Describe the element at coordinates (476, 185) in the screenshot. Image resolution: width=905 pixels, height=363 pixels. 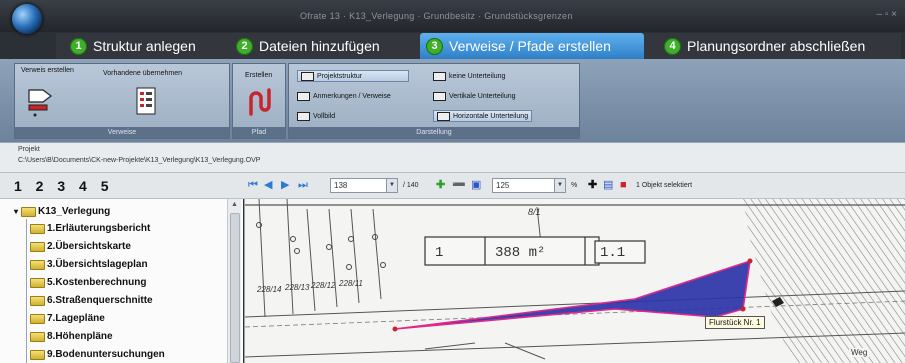
I see `zoom-fit-icon: ▣` at that location.